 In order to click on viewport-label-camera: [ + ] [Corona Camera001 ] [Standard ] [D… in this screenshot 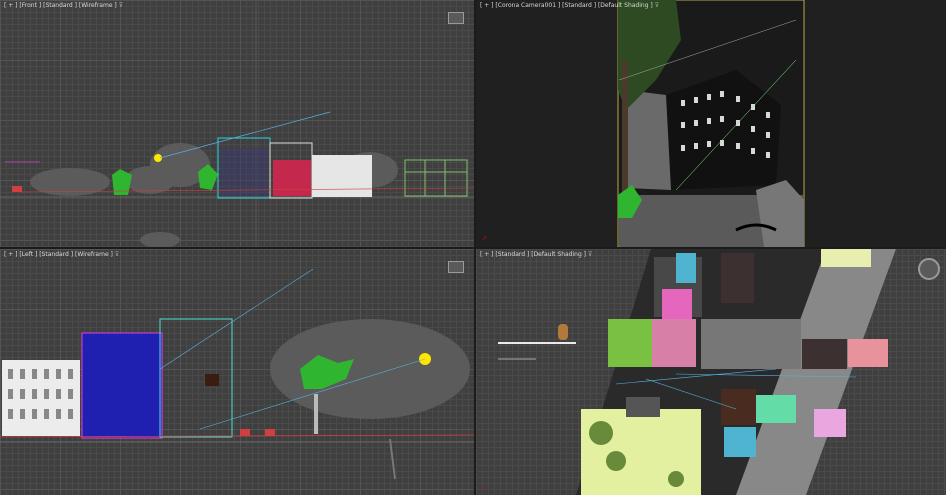, I will do `click(569, 5)`.